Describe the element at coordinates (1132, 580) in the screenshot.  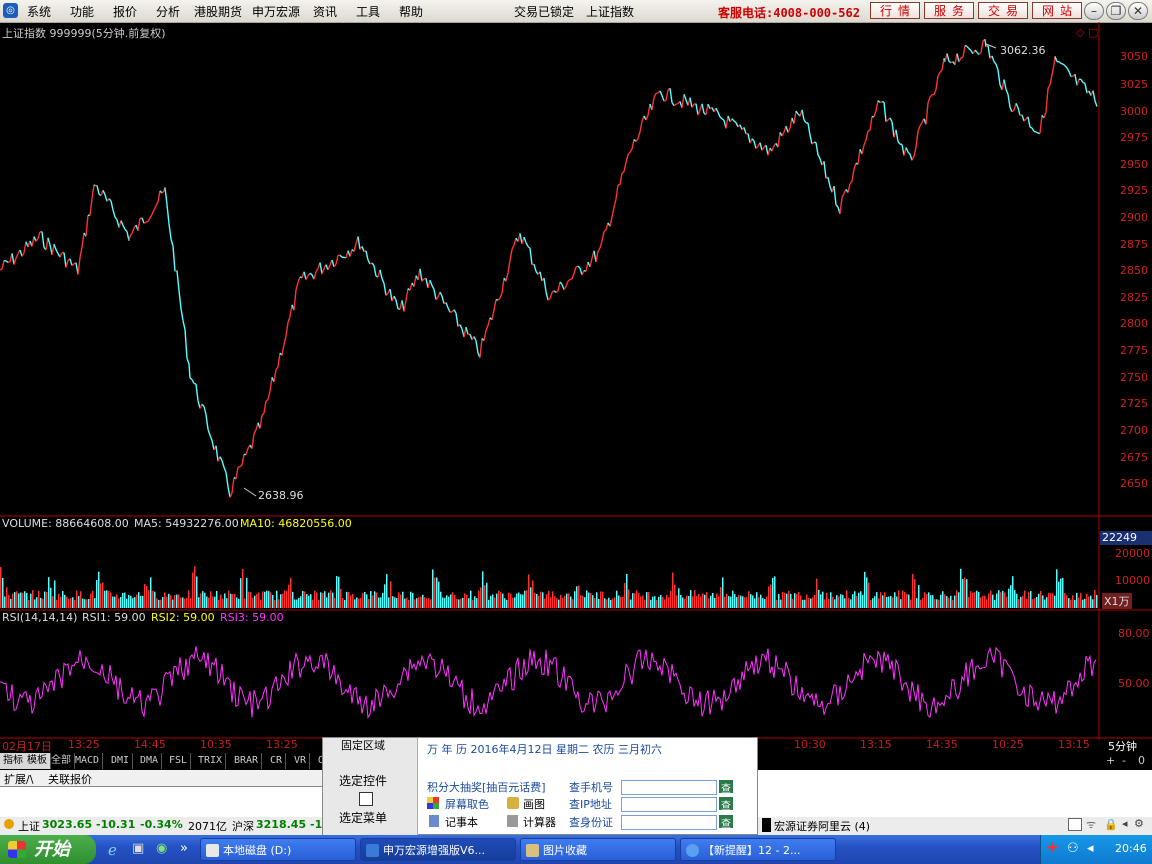
I see `volume-y-tick: 10000` at that location.